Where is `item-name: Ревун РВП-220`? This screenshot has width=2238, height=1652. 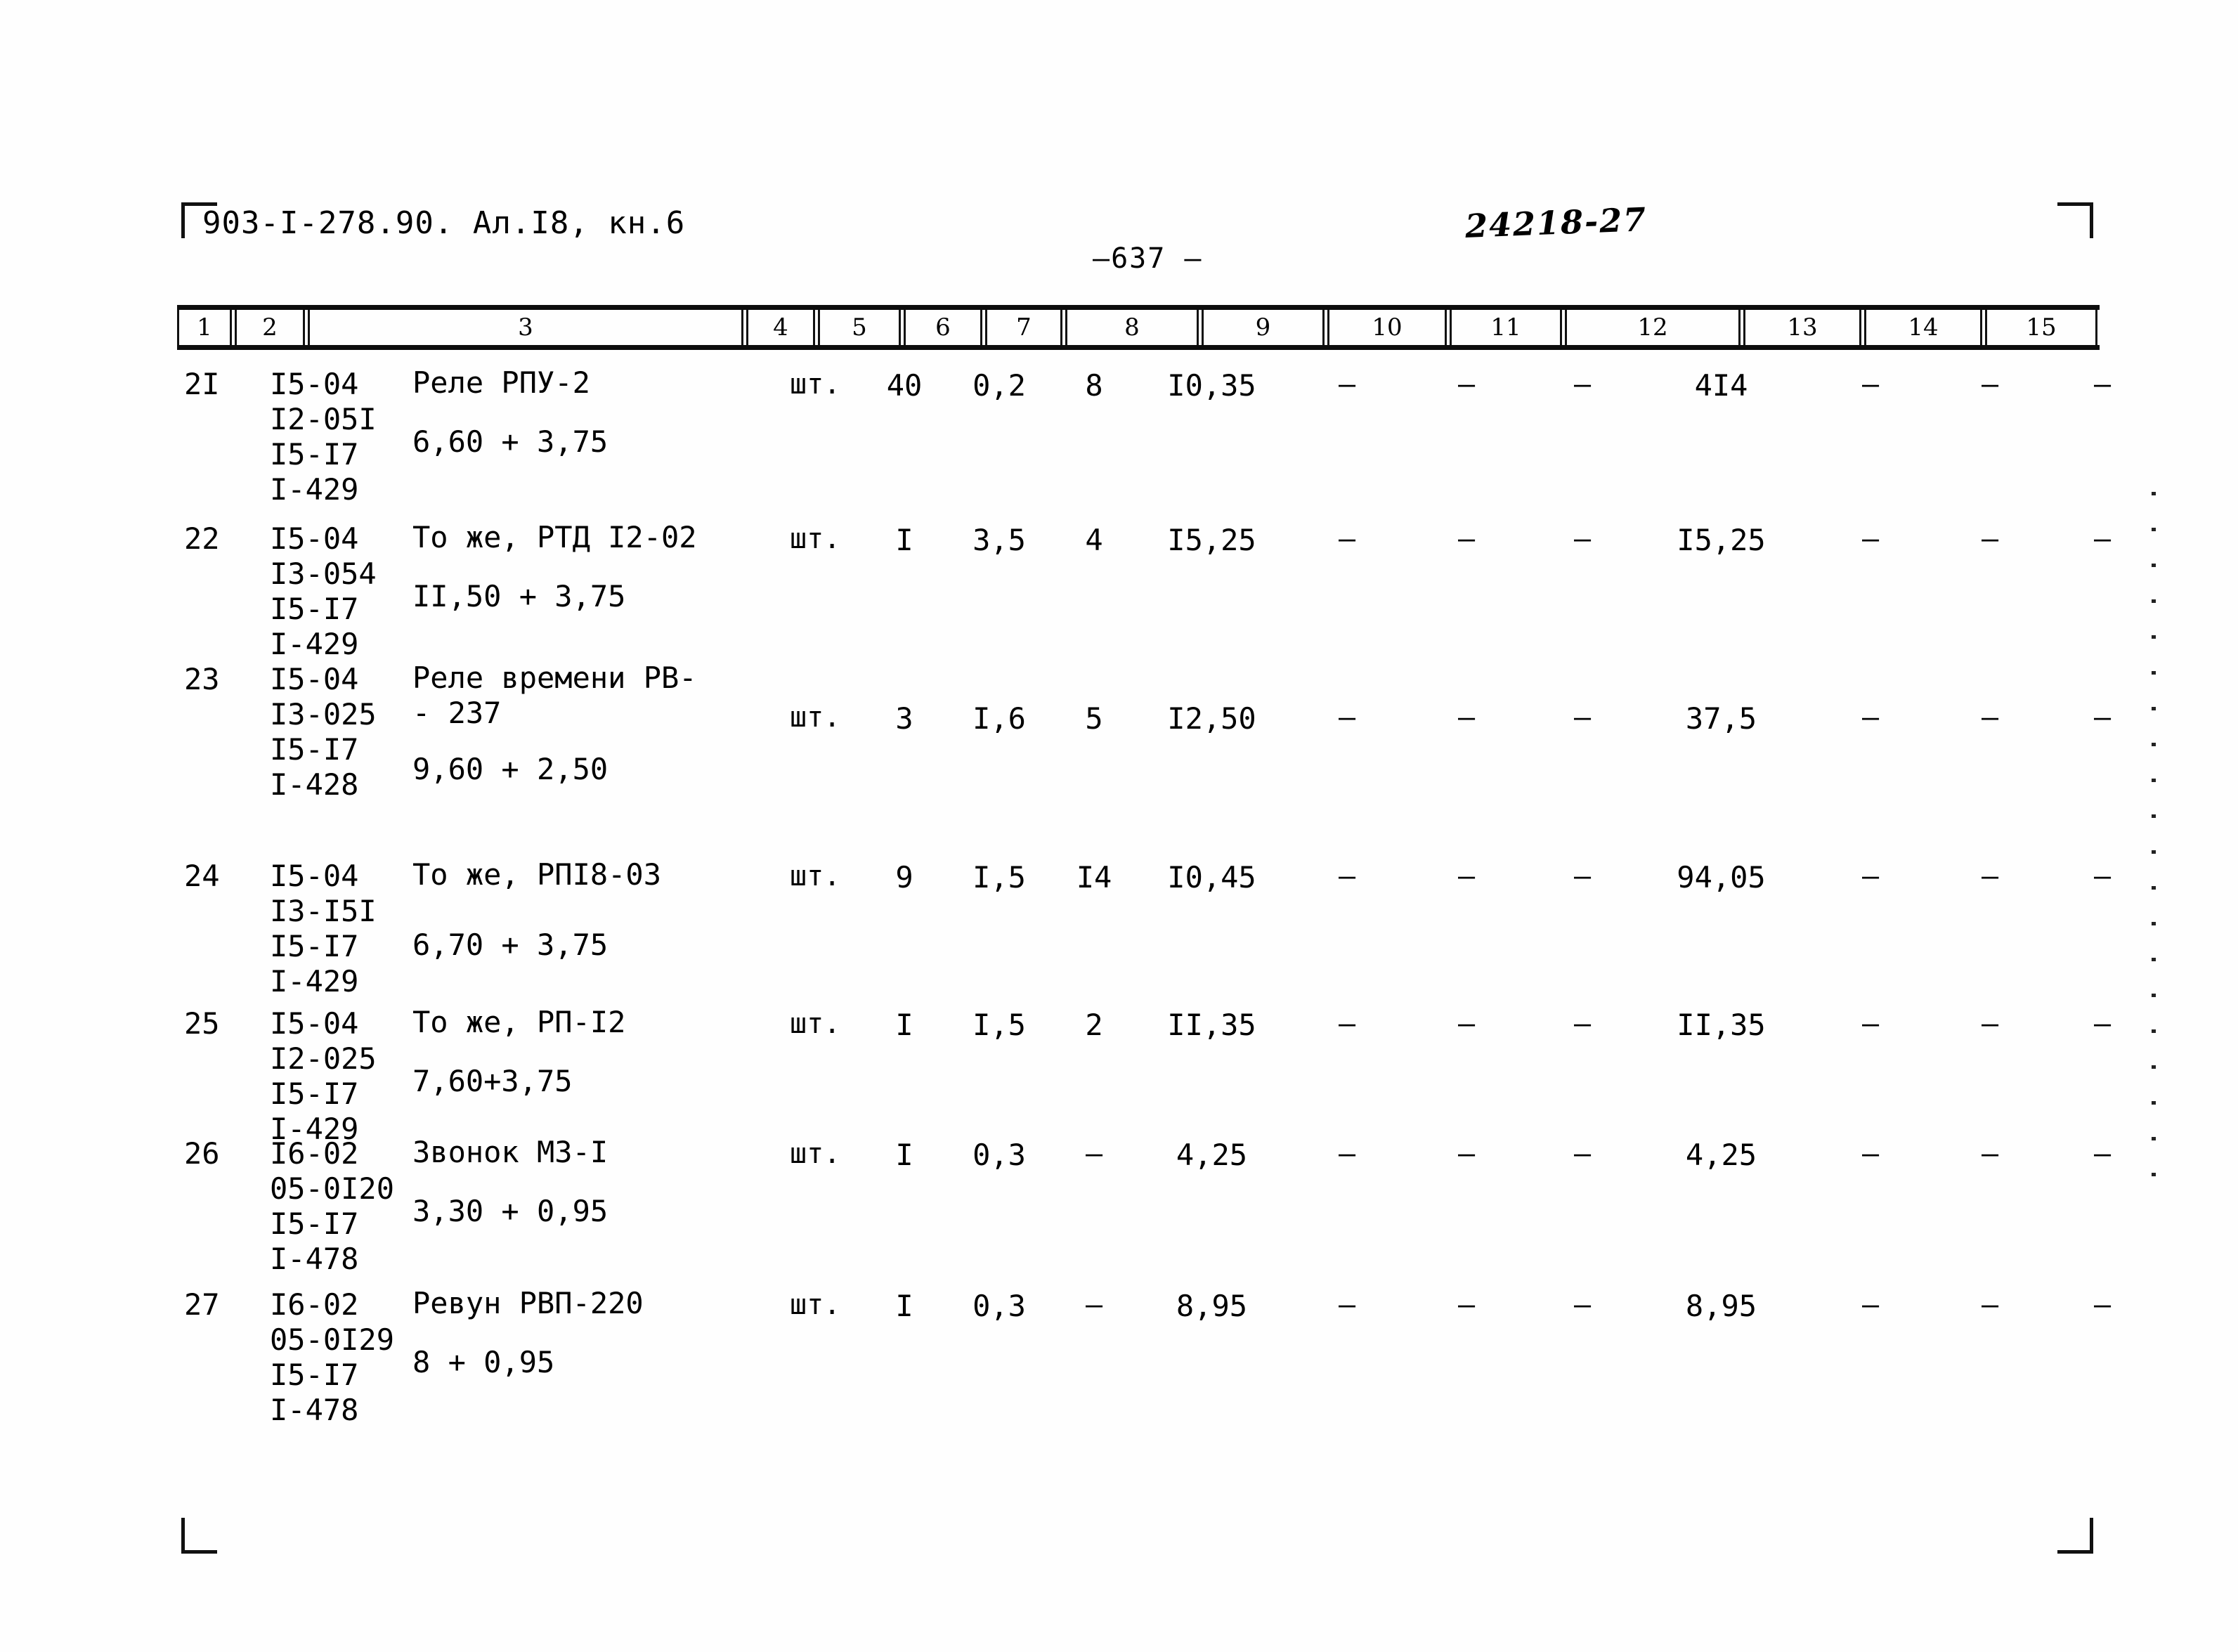
item-name: Ревун РВП-220 is located at coordinates (528, 1303).